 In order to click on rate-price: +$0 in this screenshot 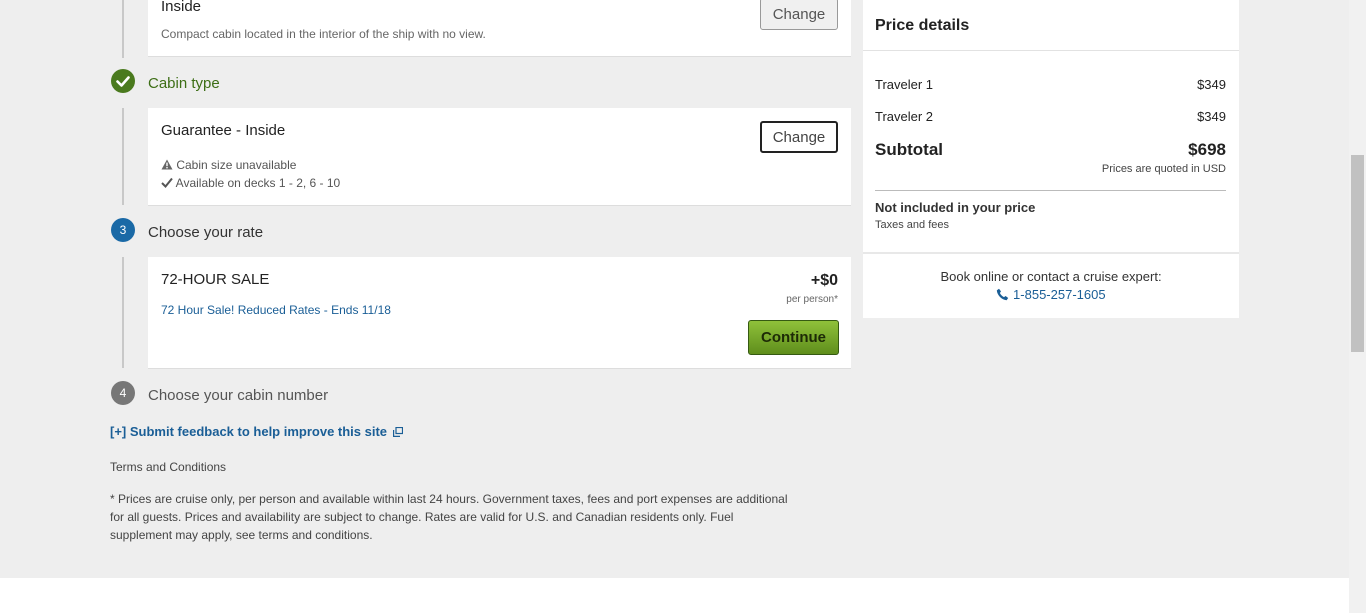, I will do `click(824, 280)`.